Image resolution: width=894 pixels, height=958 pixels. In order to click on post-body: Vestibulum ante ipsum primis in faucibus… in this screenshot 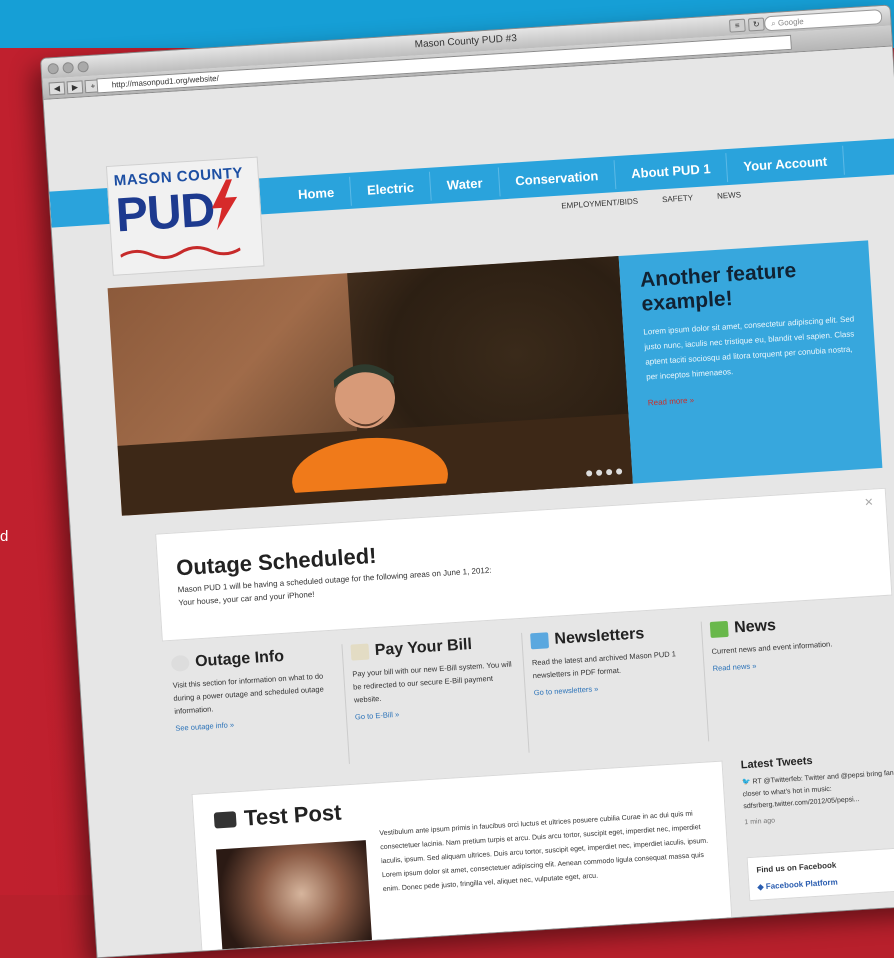, I will do `click(544, 852)`.